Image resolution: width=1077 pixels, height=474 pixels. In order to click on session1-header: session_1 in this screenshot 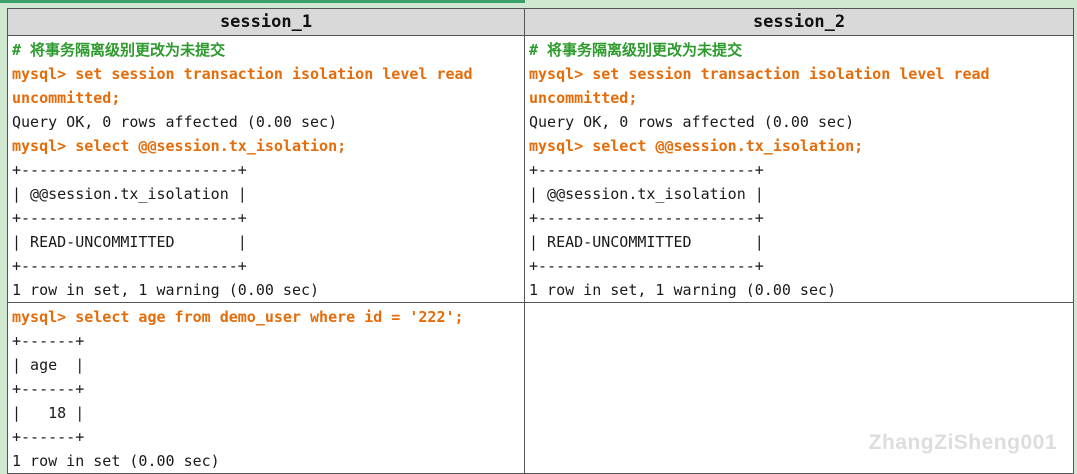, I will do `click(266, 22)`.